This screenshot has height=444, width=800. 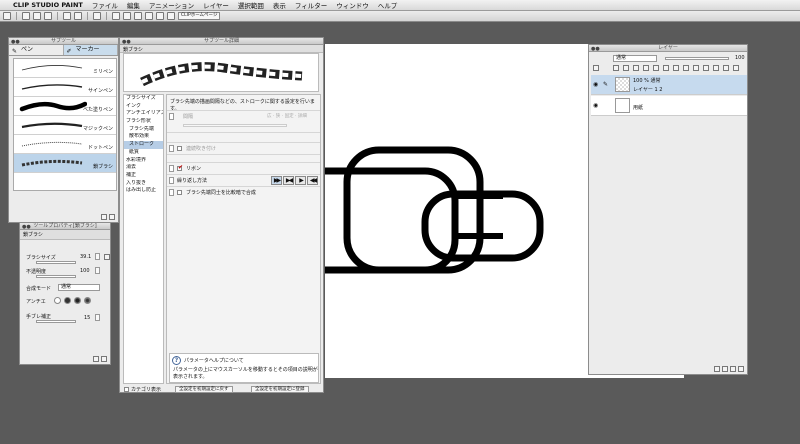 I want to click on stabilization-slider, so click(x=56, y=321).